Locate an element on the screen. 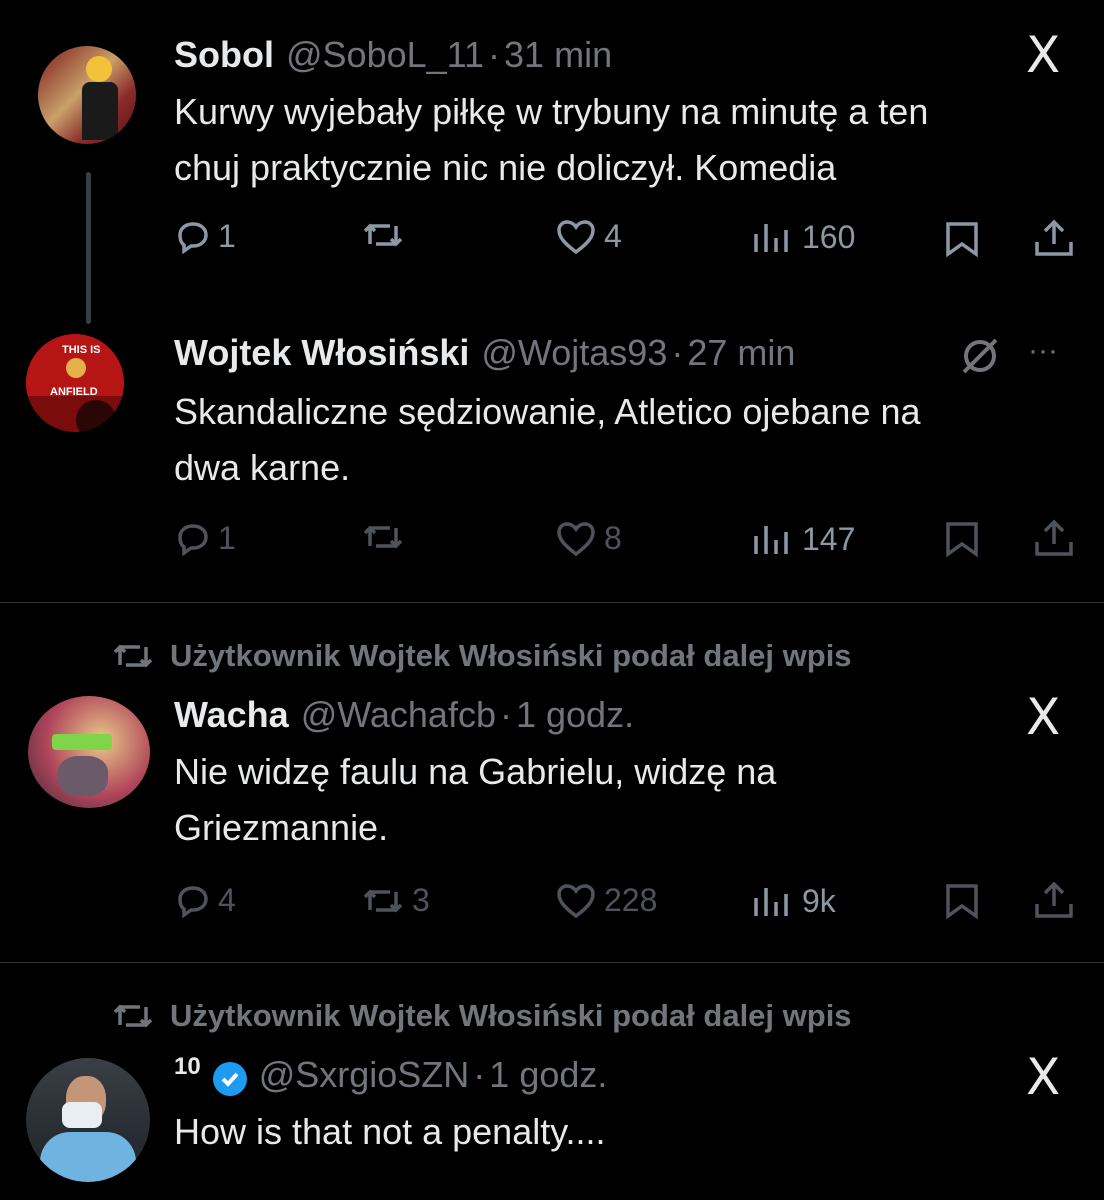 The width and height of the screenshot is (1104, 1200). like-count: 228 is located at coordinates (631, 900).